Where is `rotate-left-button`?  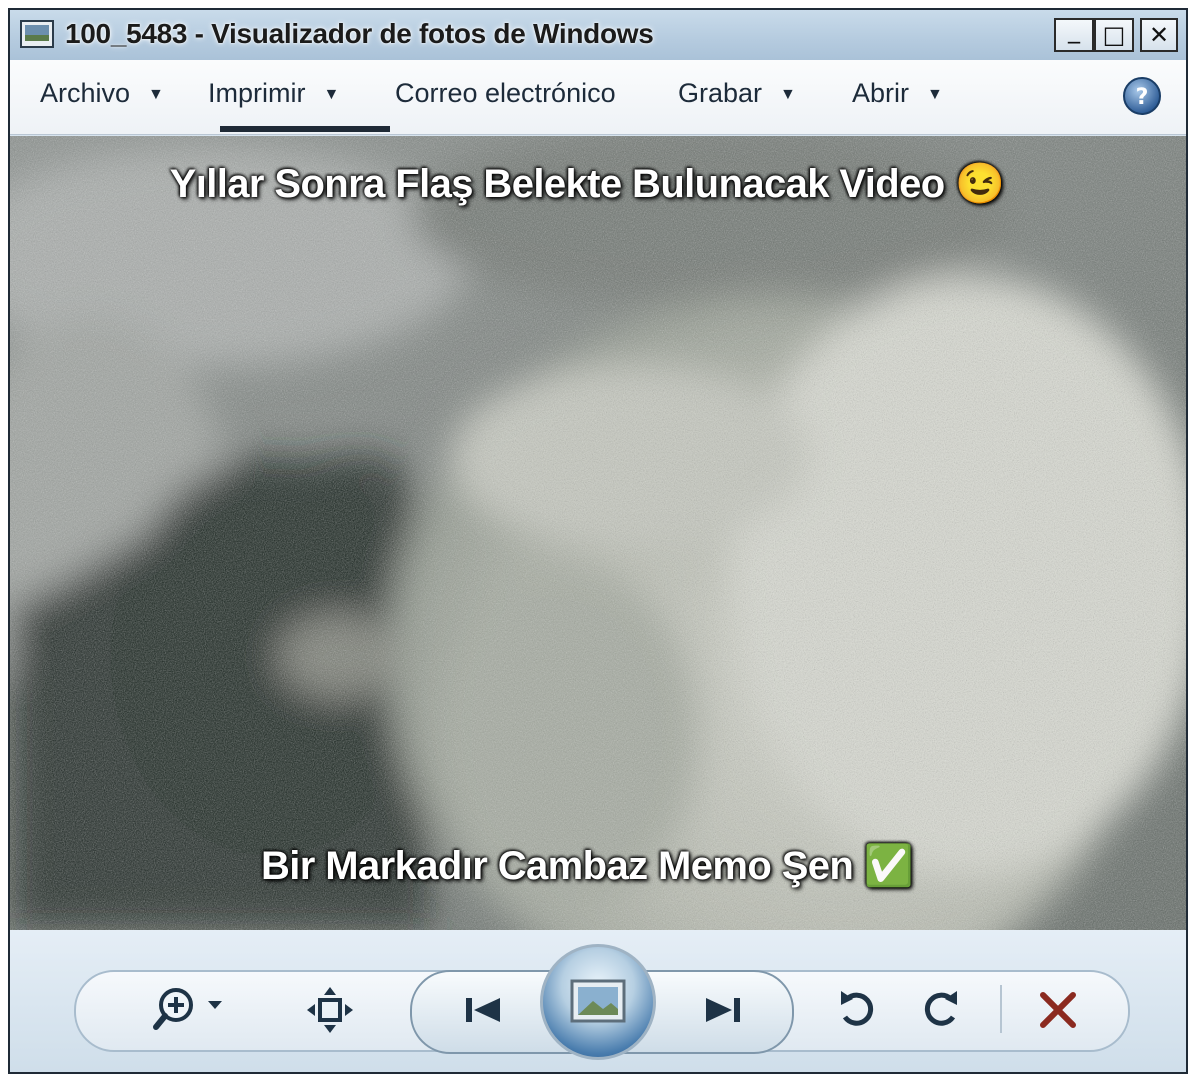
rotate-left-button is located at coordinates (858, 1010).